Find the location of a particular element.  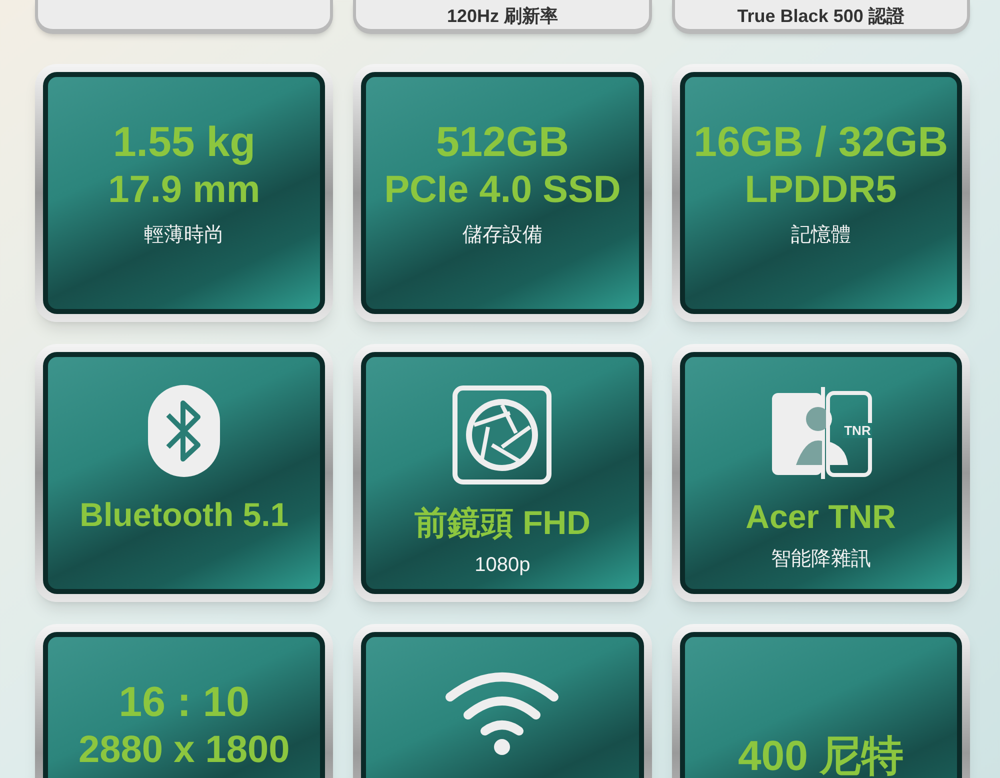

spec-value: Acer TNR is located at coordinates (821, 517).